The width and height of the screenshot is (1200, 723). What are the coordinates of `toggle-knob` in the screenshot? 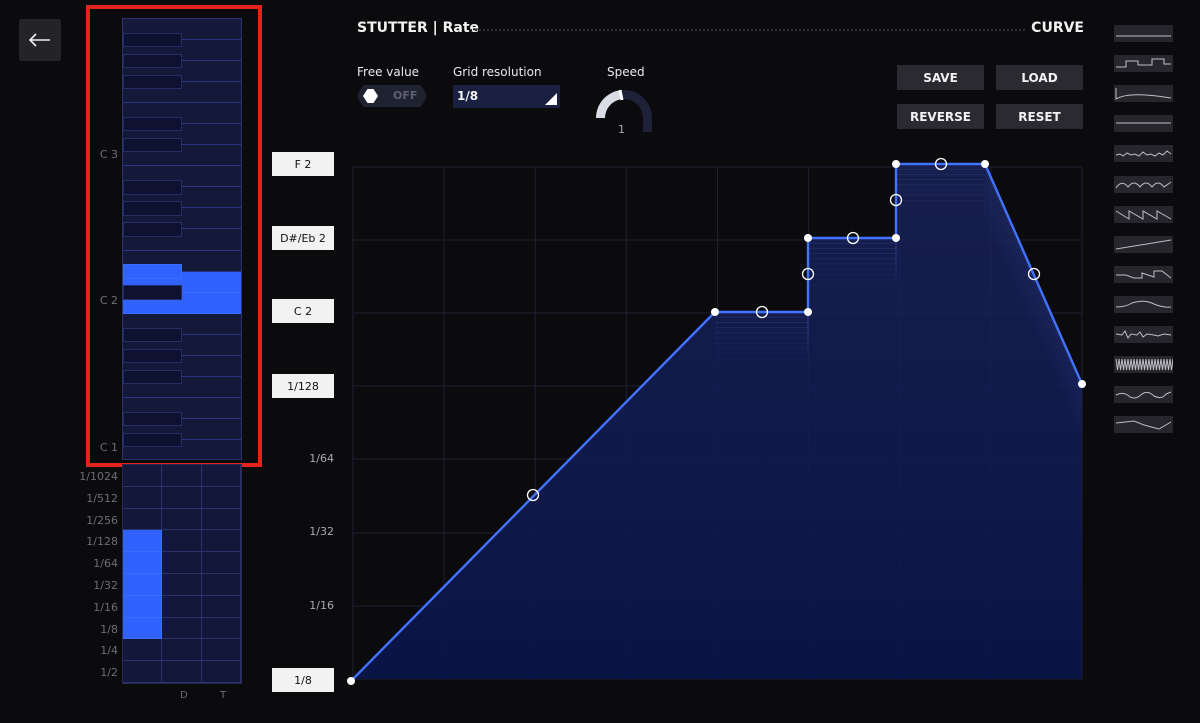 It's located at (370, 96).